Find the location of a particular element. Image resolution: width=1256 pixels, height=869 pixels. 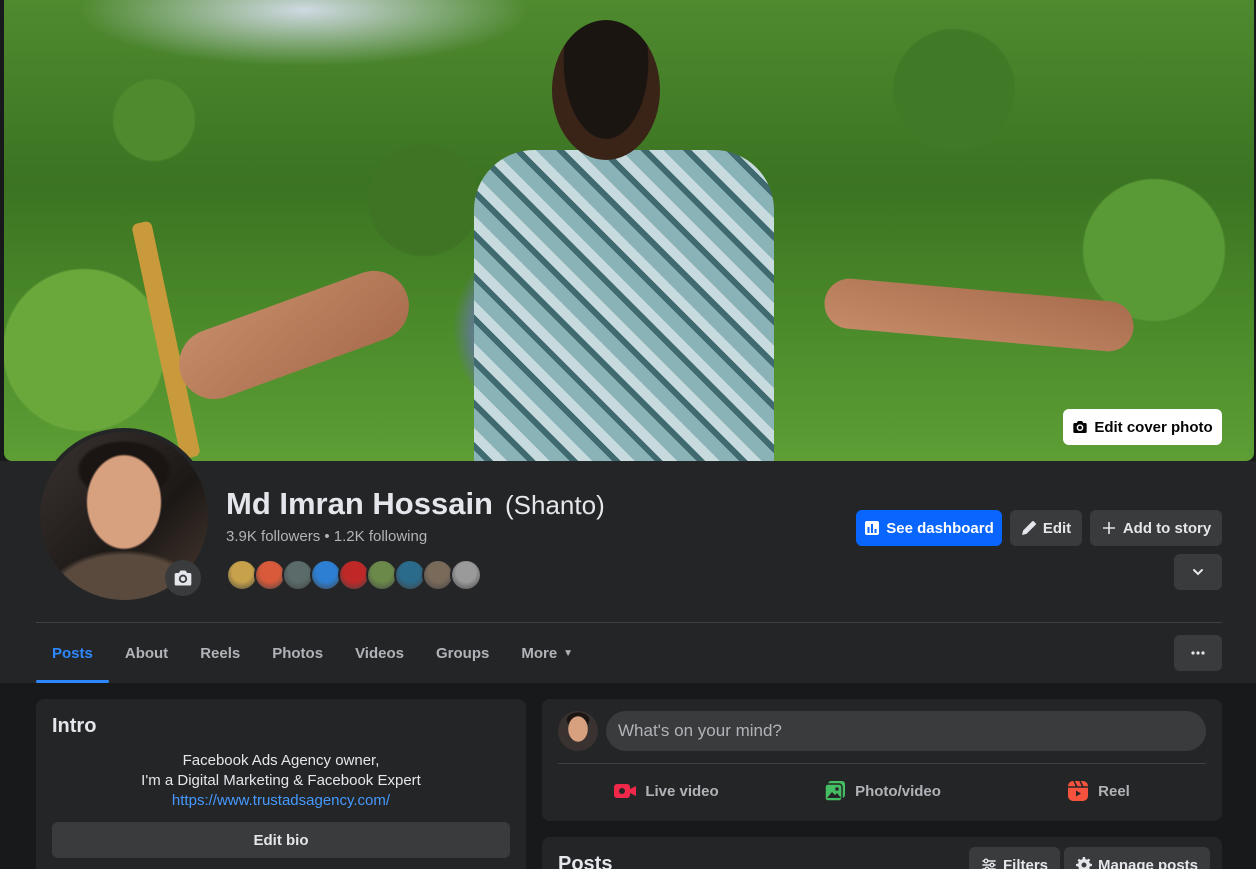

more-profile-options-button is located at coordinates (1198, 572).